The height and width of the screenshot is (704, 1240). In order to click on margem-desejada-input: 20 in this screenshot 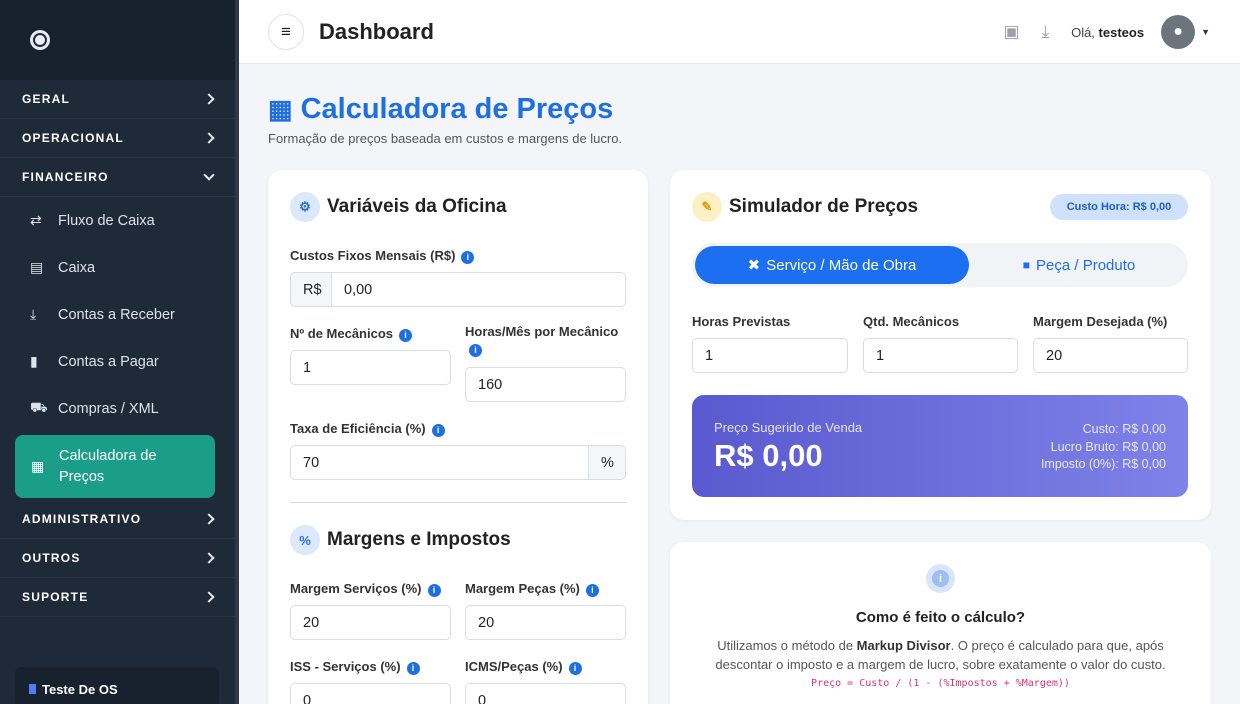, I will do `click(1110, 355)`.